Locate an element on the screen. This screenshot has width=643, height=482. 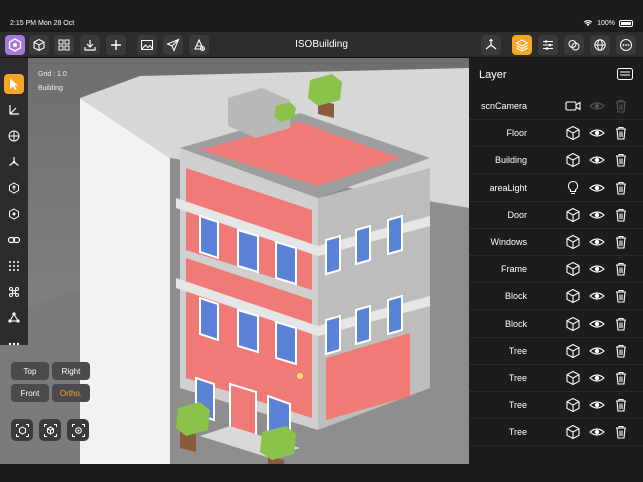
view-right-button: Right is located at coordinates (71, 371).